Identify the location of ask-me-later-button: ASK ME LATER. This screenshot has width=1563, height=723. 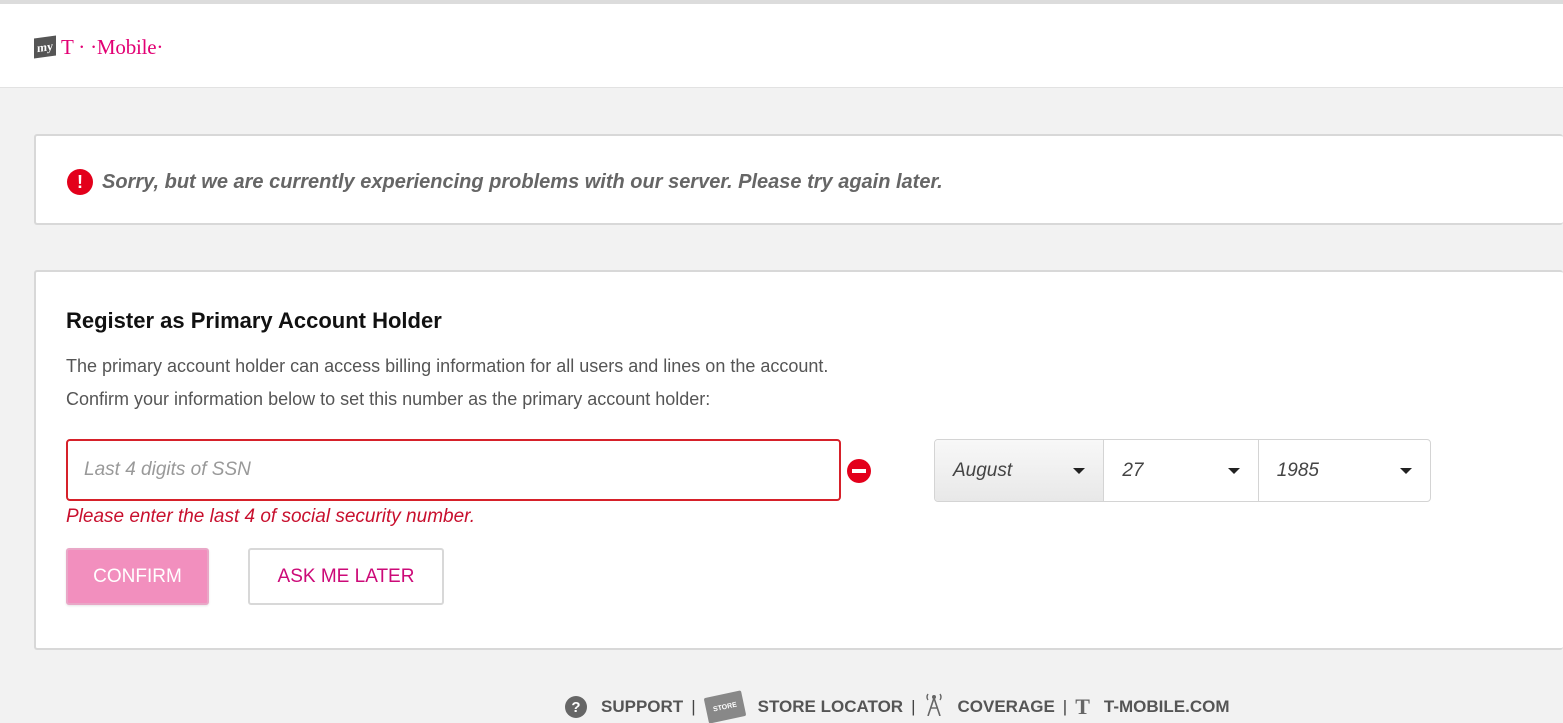
(346, 576).